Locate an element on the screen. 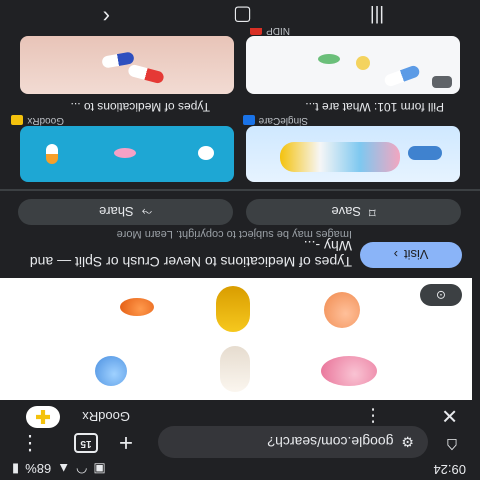 This screenshot has width=480, height=480. battery-level: 68% is located at coordinates (38, 469).